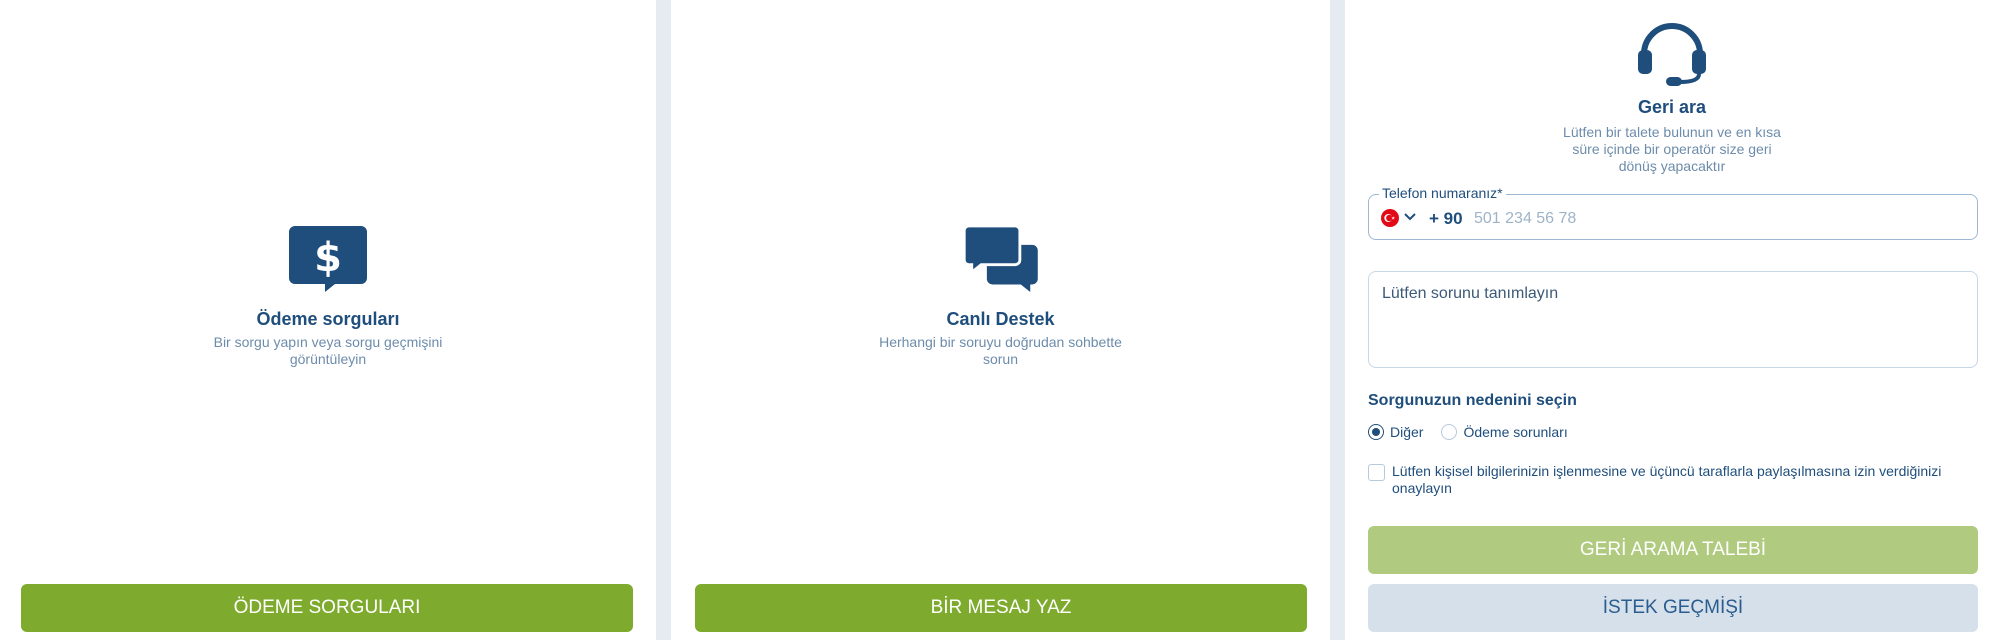 Image resolution: width=1999 pixels, height=640 pixels. What do you see at coordinates (1376, 432) in the screenshot?
I see `reason-other-radio` at bounding box center [1376, 432].